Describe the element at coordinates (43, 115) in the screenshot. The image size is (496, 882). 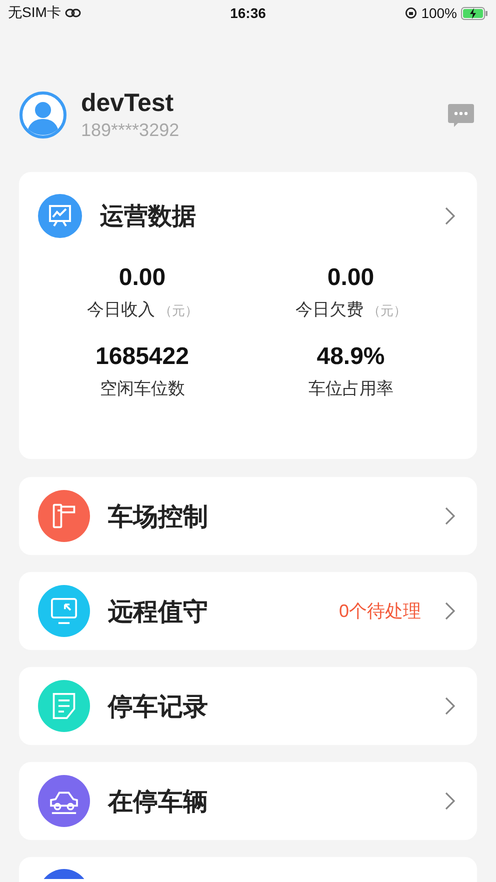
I see `avatar-icon` at that location.